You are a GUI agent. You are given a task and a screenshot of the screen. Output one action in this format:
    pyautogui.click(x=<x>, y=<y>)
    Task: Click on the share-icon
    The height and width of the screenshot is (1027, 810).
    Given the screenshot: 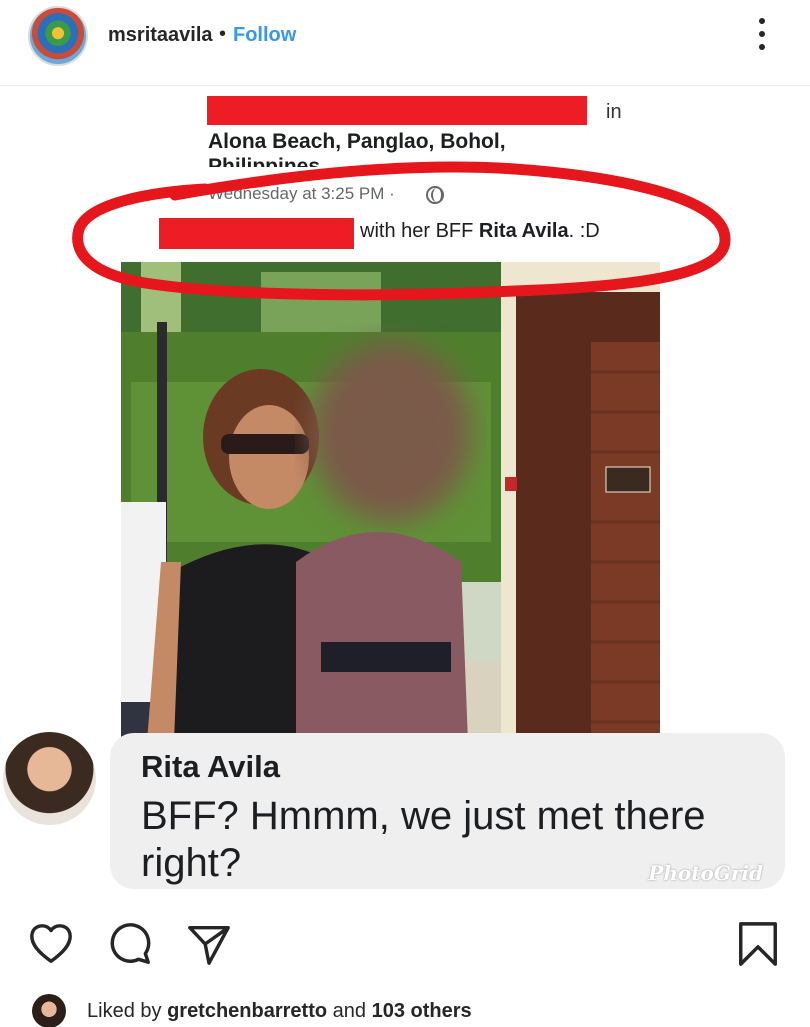 What is the action you would take?
    pyautogui.click(x=209, y=944)
    